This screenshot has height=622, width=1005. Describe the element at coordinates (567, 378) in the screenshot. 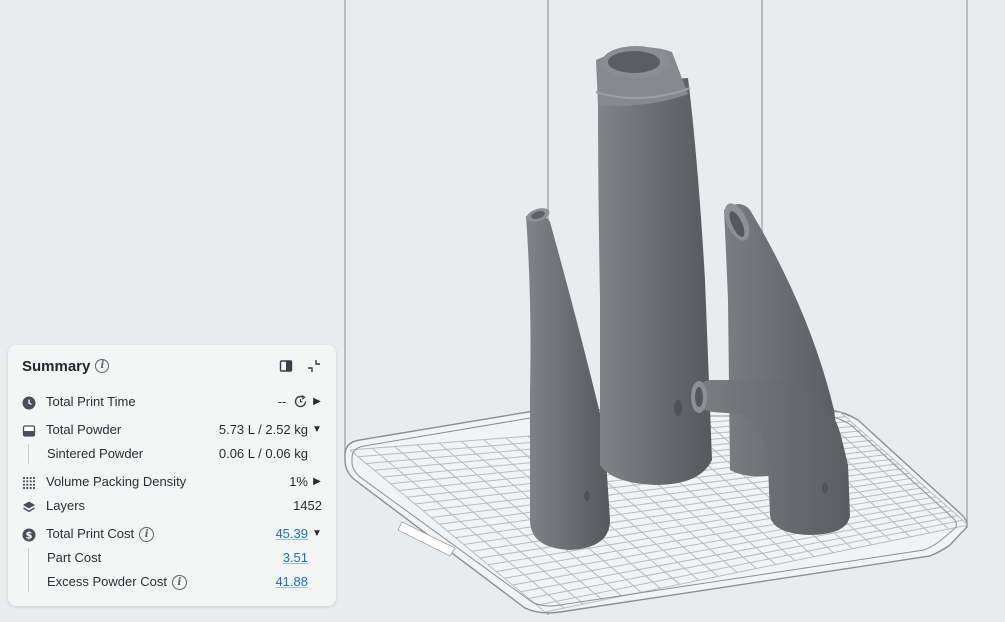

I see `part-left-horn` at that location.